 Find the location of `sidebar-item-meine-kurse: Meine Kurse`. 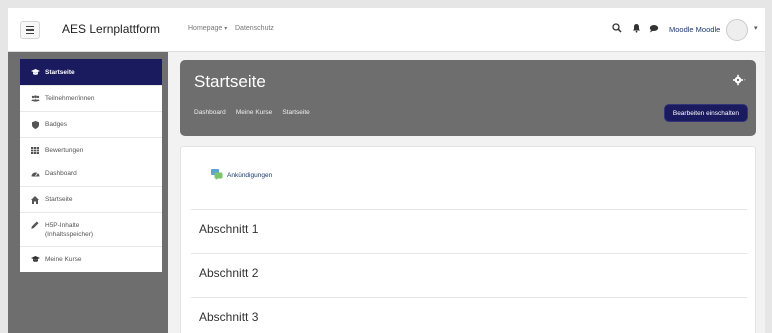

sidebar-item-meine-kurse: Meine Kurse is located at coordinates (91, 259).